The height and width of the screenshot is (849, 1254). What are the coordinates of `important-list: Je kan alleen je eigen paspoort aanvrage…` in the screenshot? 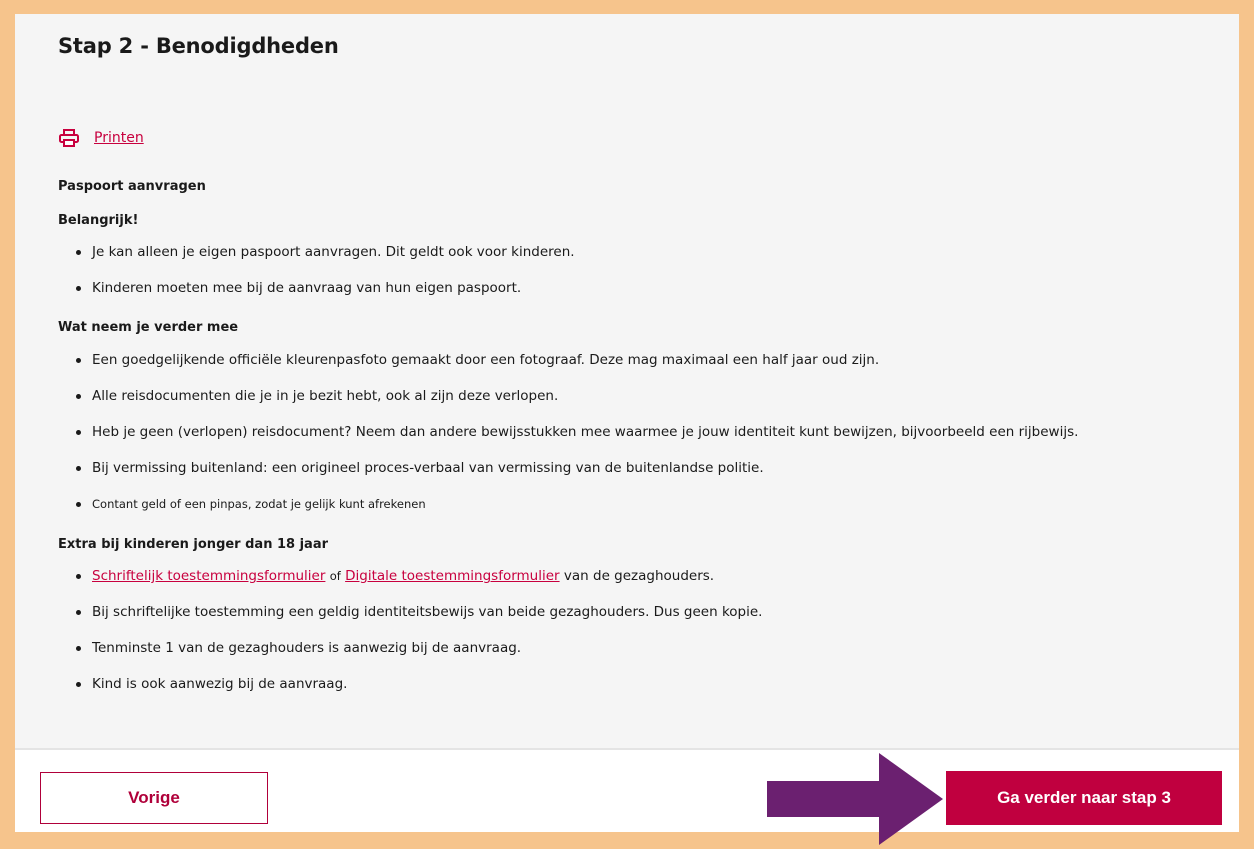 It's located at (316, 278).